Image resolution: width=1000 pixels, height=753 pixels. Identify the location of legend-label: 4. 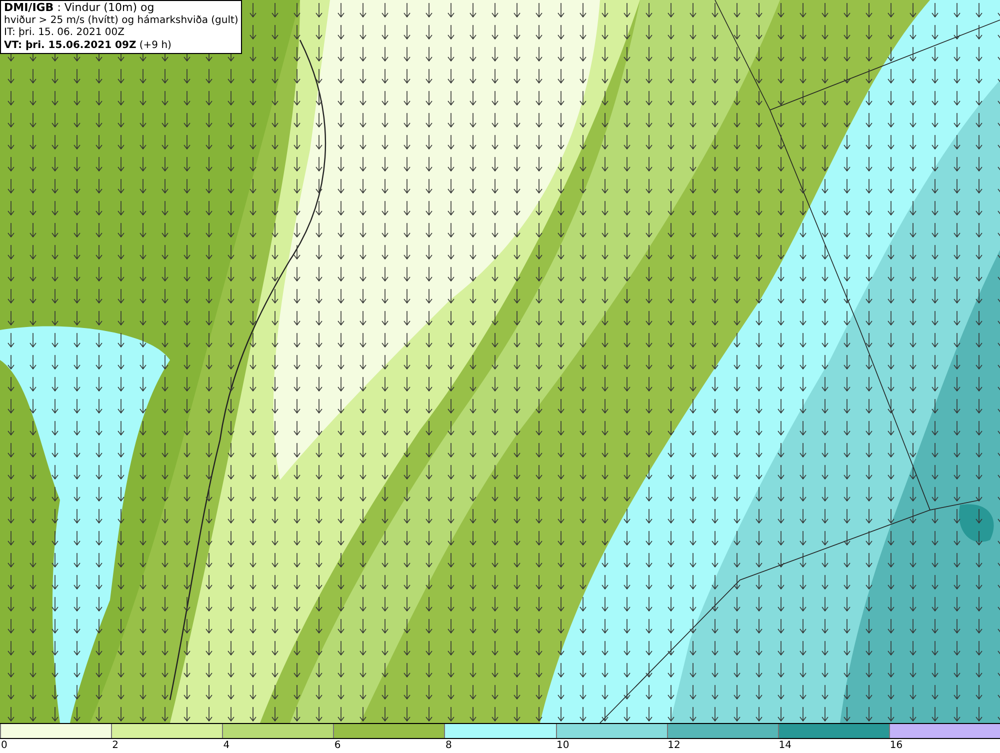
(226, 745).